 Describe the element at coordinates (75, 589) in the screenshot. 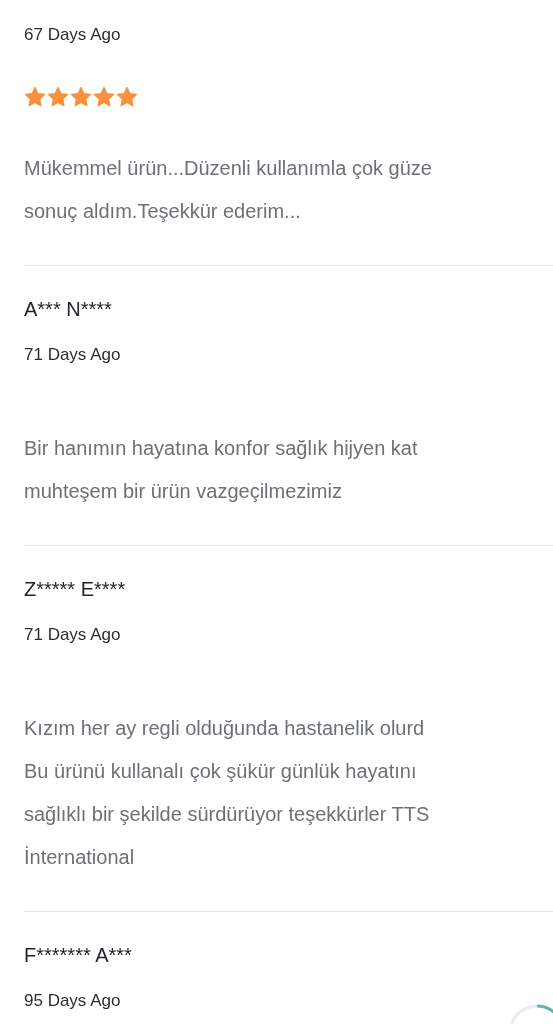

I see `reviewer-name: Z***** E****` at that location.